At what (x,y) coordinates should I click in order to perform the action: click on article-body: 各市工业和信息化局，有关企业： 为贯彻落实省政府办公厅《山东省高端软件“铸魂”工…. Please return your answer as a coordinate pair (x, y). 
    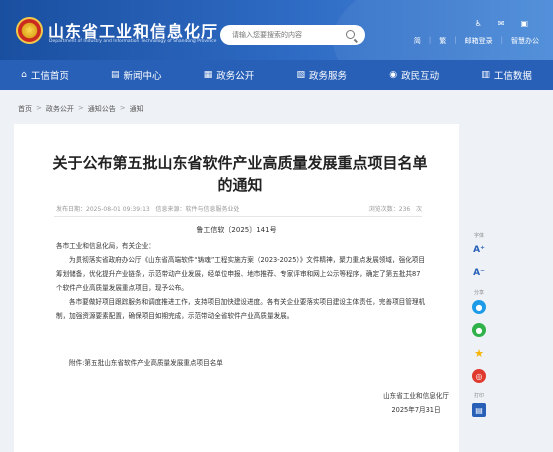
    Looking at the image, I should click on (241, 281).